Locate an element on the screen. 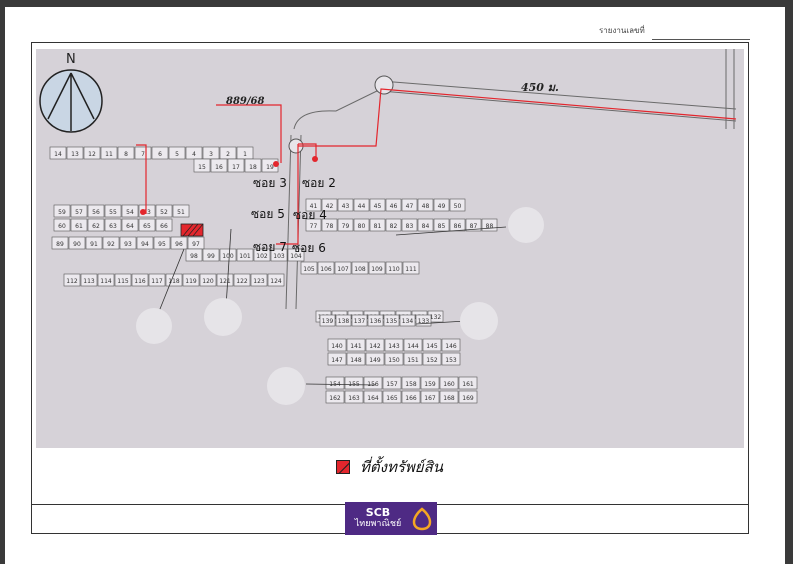 This screenshot has width=793, height=564. plot-number: 95 is located at coordinates (162, 244).